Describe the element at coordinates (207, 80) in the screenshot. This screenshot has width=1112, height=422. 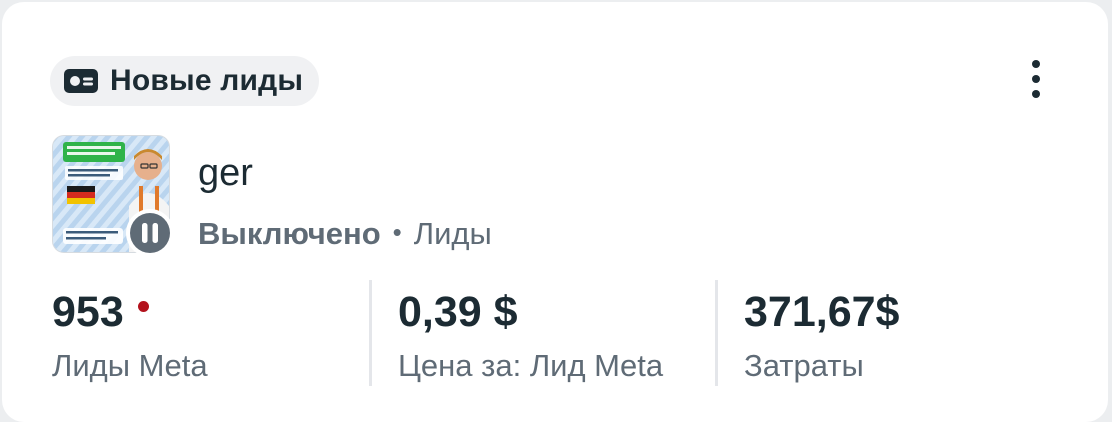
I see `campaign-type-label: Новые лиды` at that location.